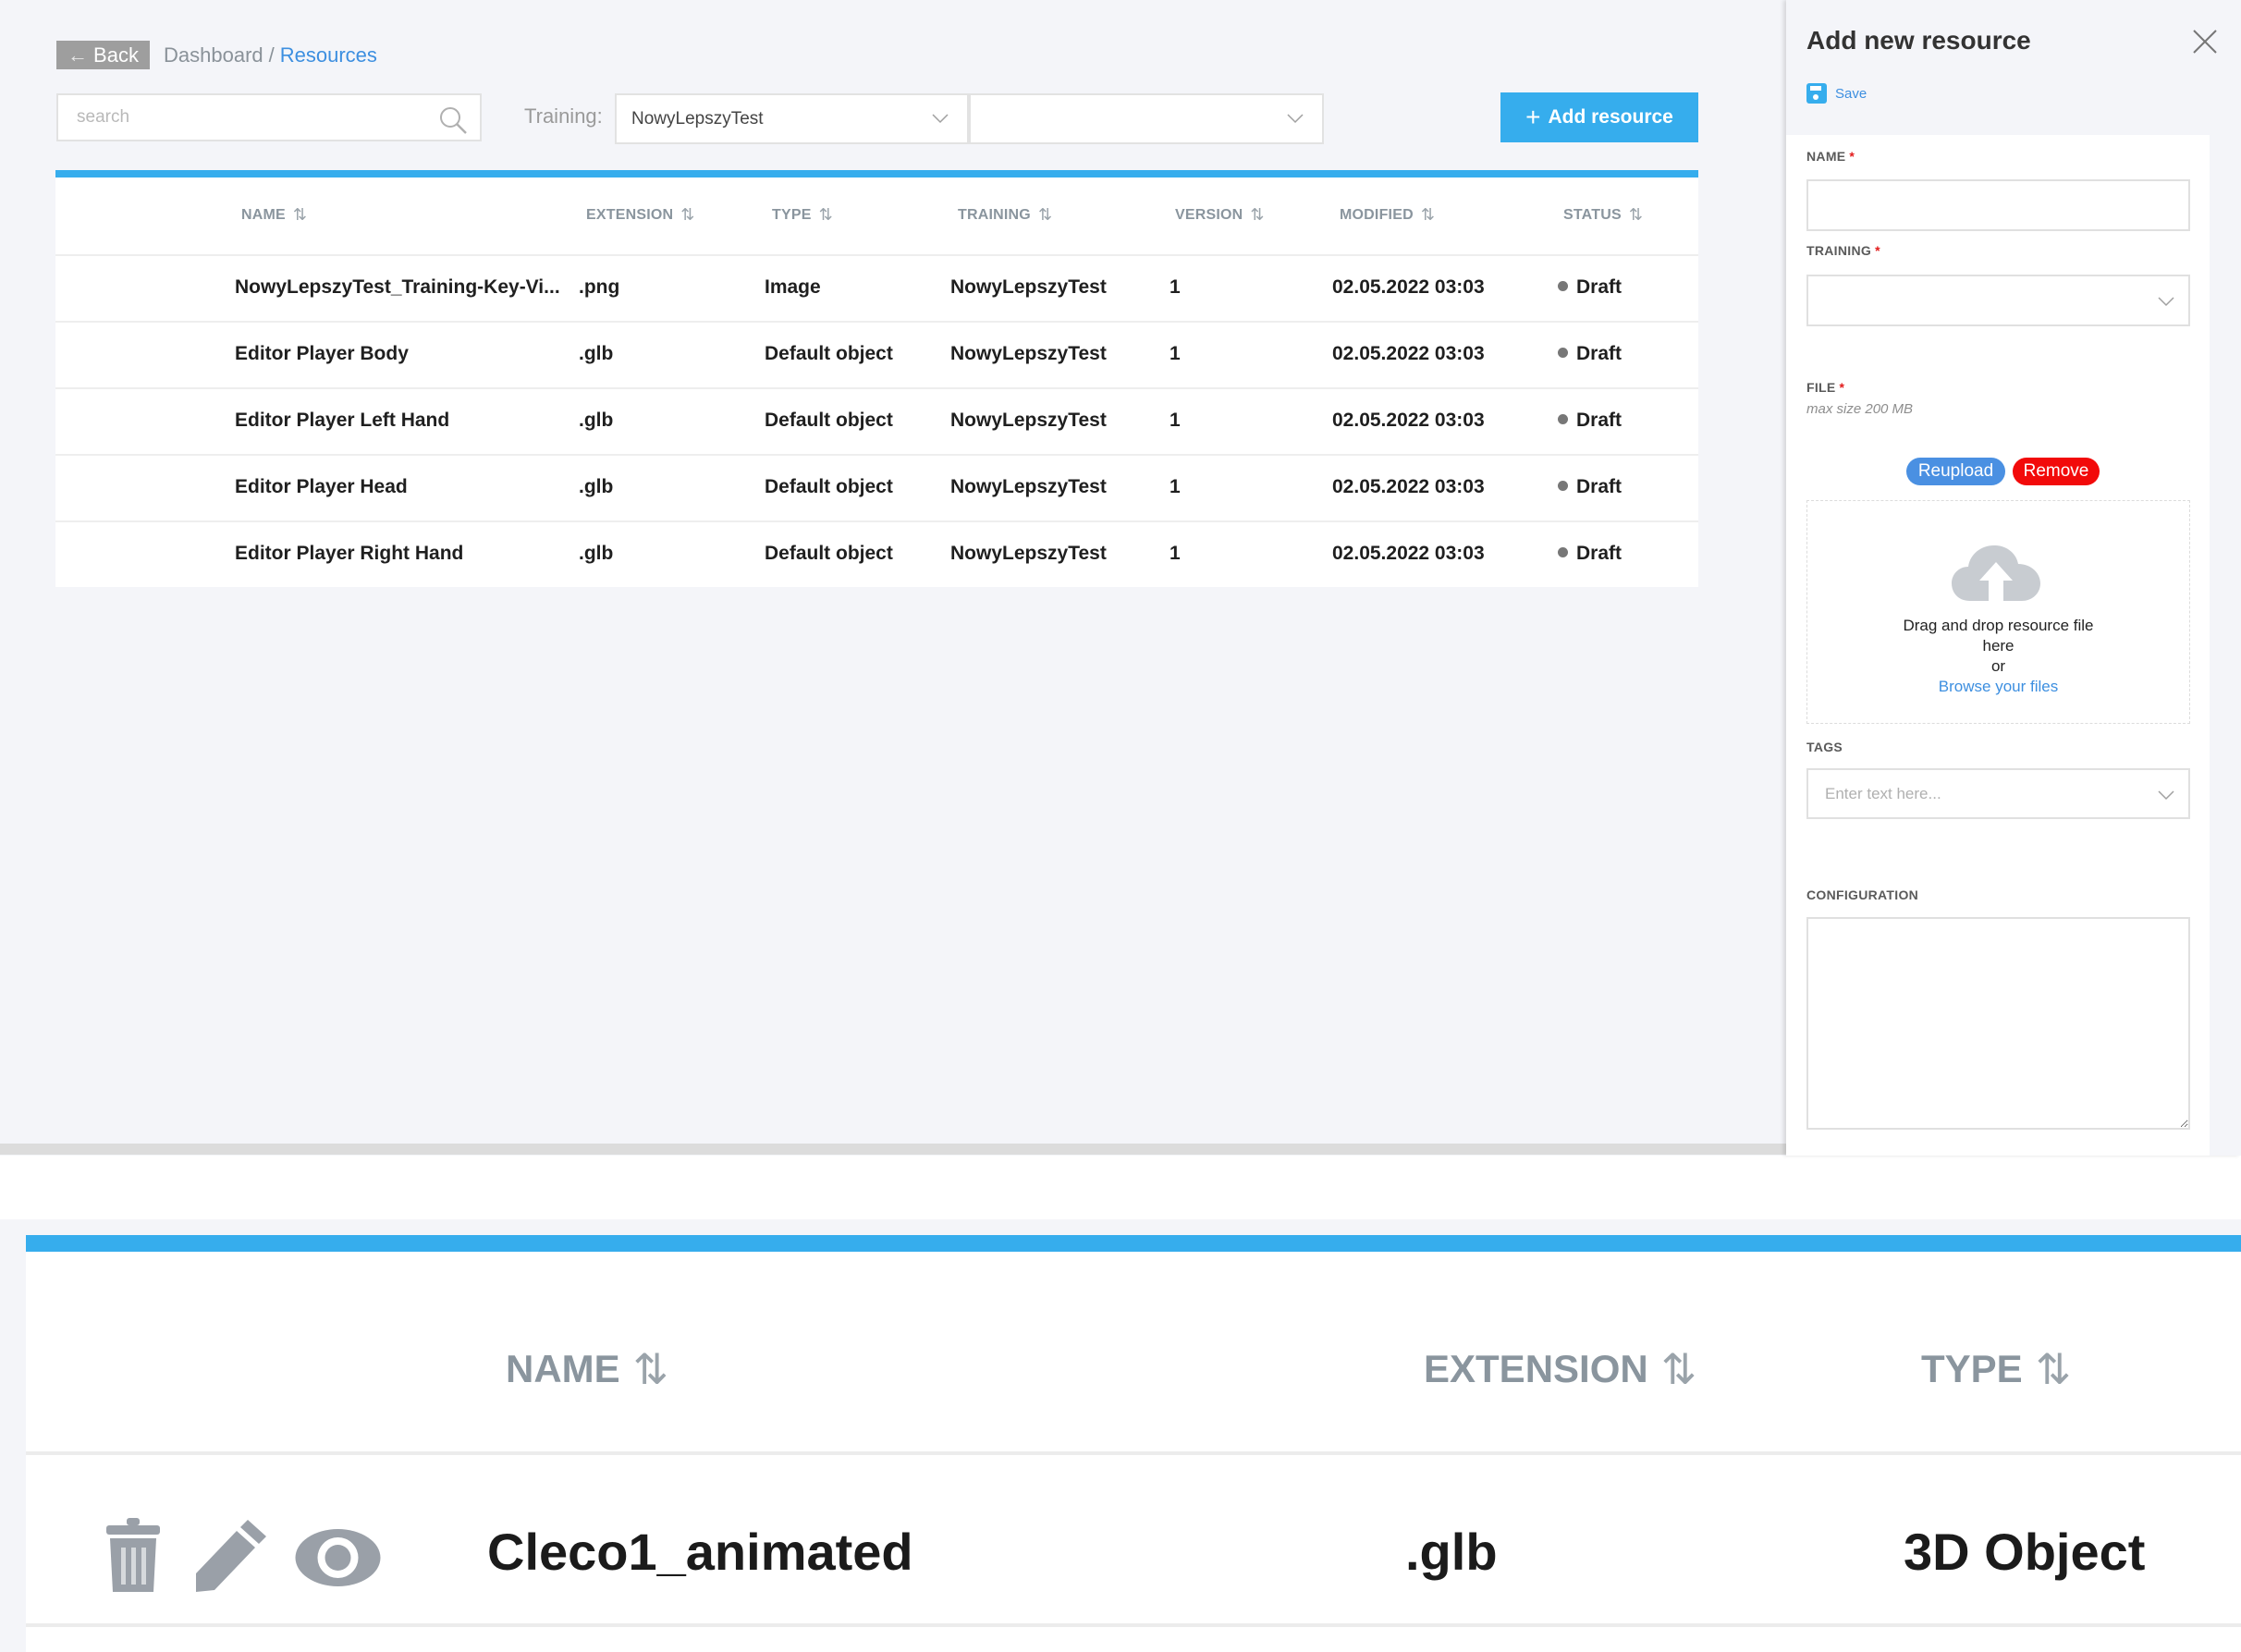 The width and height of the screenshot is (2241, 1652). Describe the element at coordinates (1220, 215) in the screenshot. I see `column-header-version: VERSION ⇅` at that location.